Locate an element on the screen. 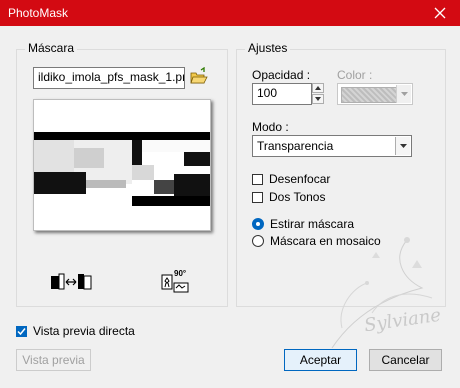 The height and width of the screenshot is (388, 460). checkmark-icon is located at coordinates (21, 331).